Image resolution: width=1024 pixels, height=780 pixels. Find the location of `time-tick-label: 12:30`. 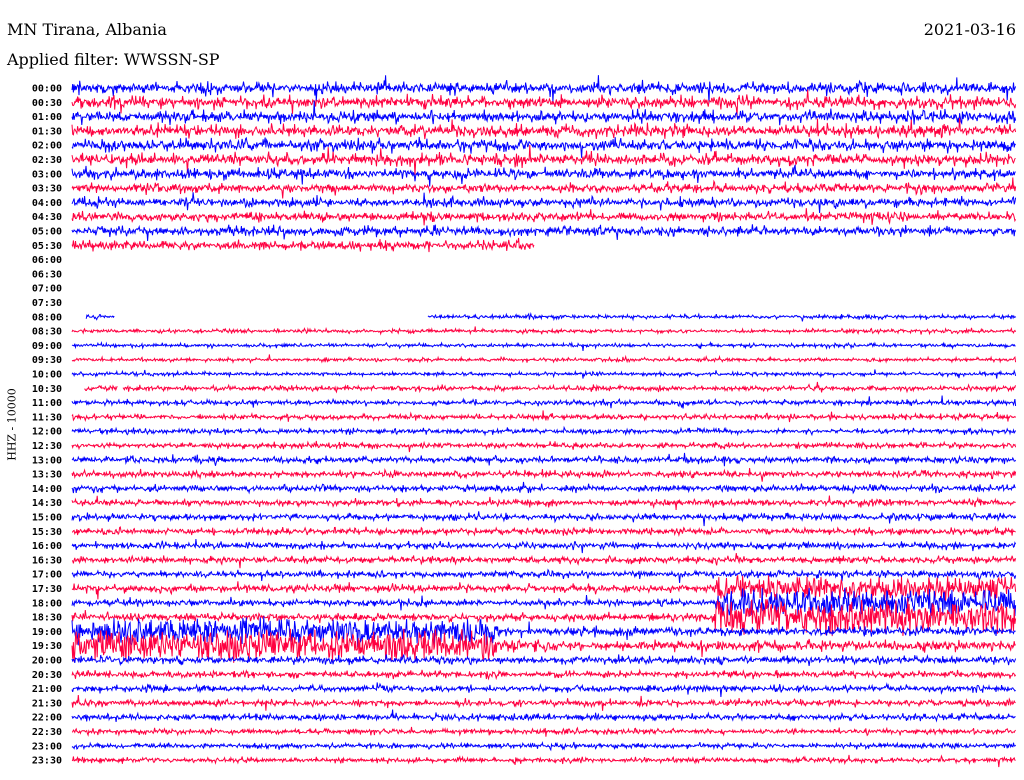

time-tick-label: 12:30 is located at coordinates (47, 446).